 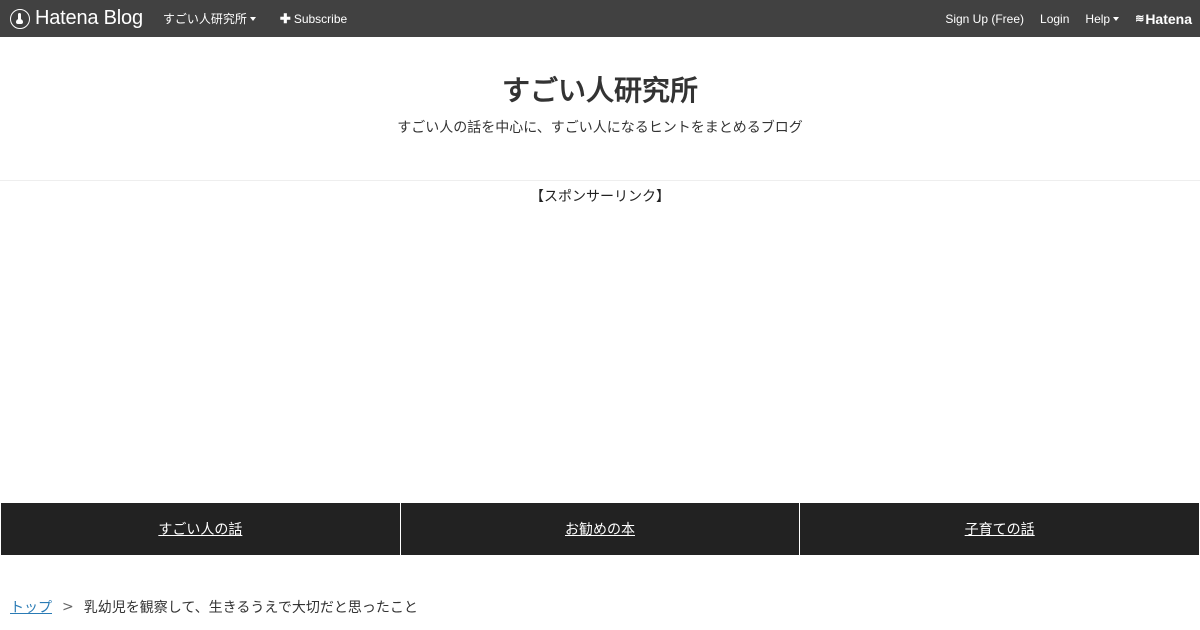 I want to click on plus-icon: ✚, so click(x=285, y=18).